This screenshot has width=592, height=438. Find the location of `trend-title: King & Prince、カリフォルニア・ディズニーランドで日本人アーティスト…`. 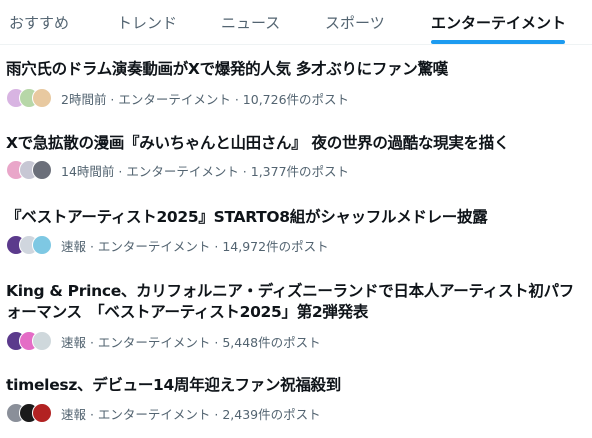

trend-title: King & Prince、カリフォルニア・ディズニーランドで日本人アーティスト… is located at coordinates (290, 301).